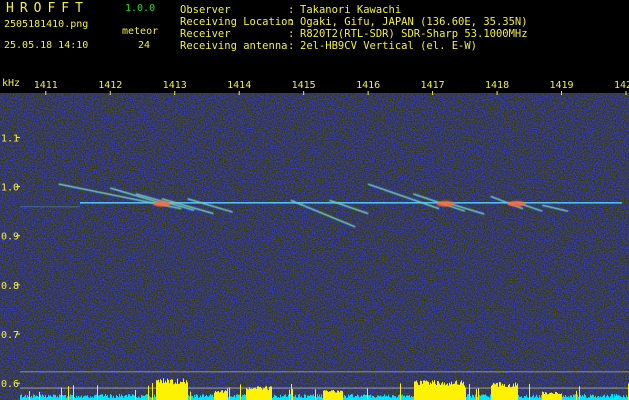 The image size is (629, 400). What do you see at coordinates (10, 286) in the screenshot?
I see `y-tick-label: 0.8` at bounding box center [10, 286].